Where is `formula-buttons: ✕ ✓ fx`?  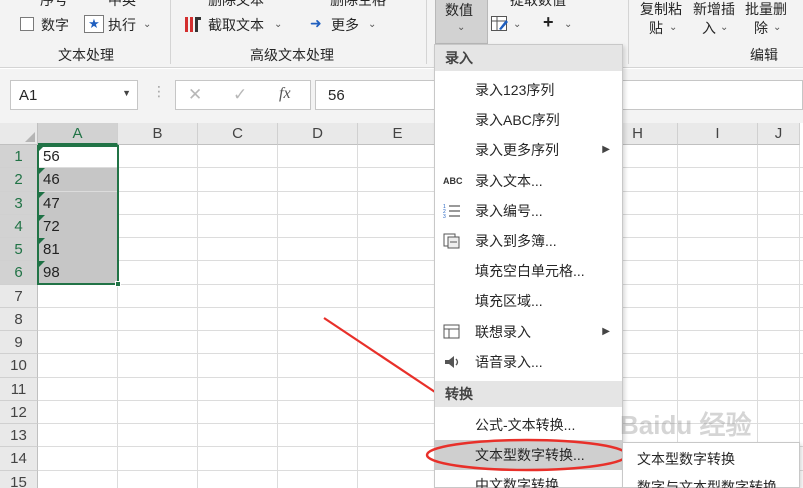
formula-buttons: ✕ ✓ fx is located at coordinates (243, 95).